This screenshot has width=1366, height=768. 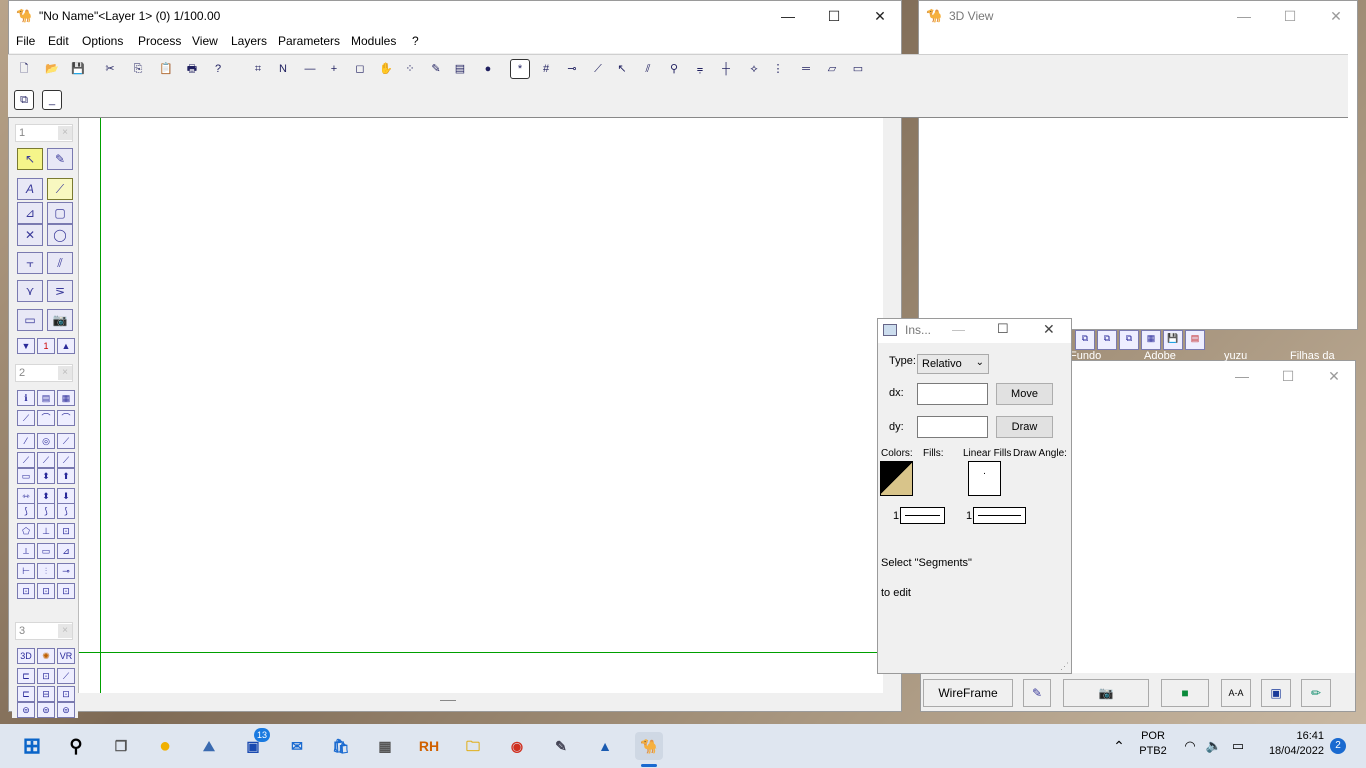 What do you see at coordinates (30, 320) in the screenshot?
I see `shape-tool-button: ▭` at bounding box center [30, 320].